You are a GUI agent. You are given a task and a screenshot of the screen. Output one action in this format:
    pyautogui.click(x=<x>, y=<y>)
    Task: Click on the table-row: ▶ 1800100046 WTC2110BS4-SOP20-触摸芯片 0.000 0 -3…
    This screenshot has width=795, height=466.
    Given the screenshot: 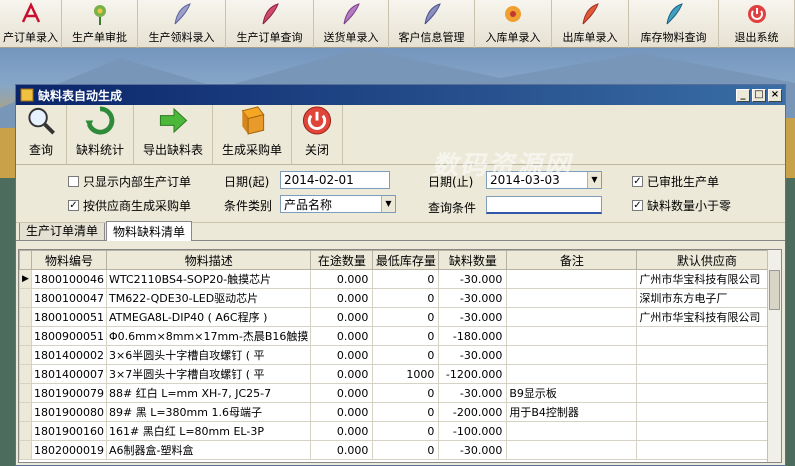 What is the action you would take?
    pyautogui.click(x=398, y=279)
    